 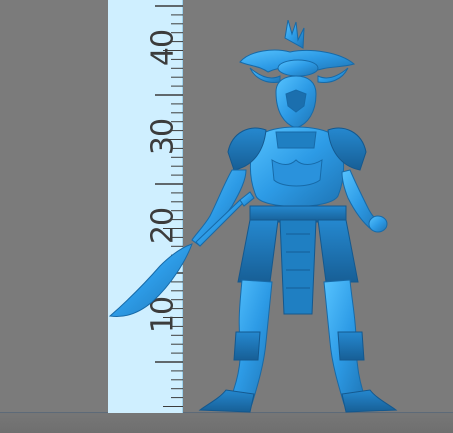 I want to click on mask-head, so click(x=296, y=102).